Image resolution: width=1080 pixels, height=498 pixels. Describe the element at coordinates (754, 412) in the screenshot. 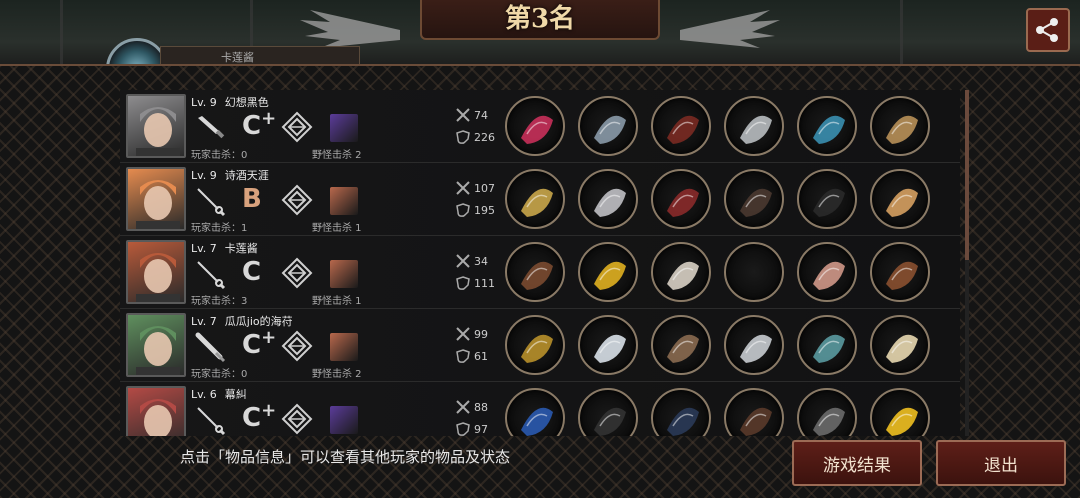

I see `leather-band-icon` at that location.